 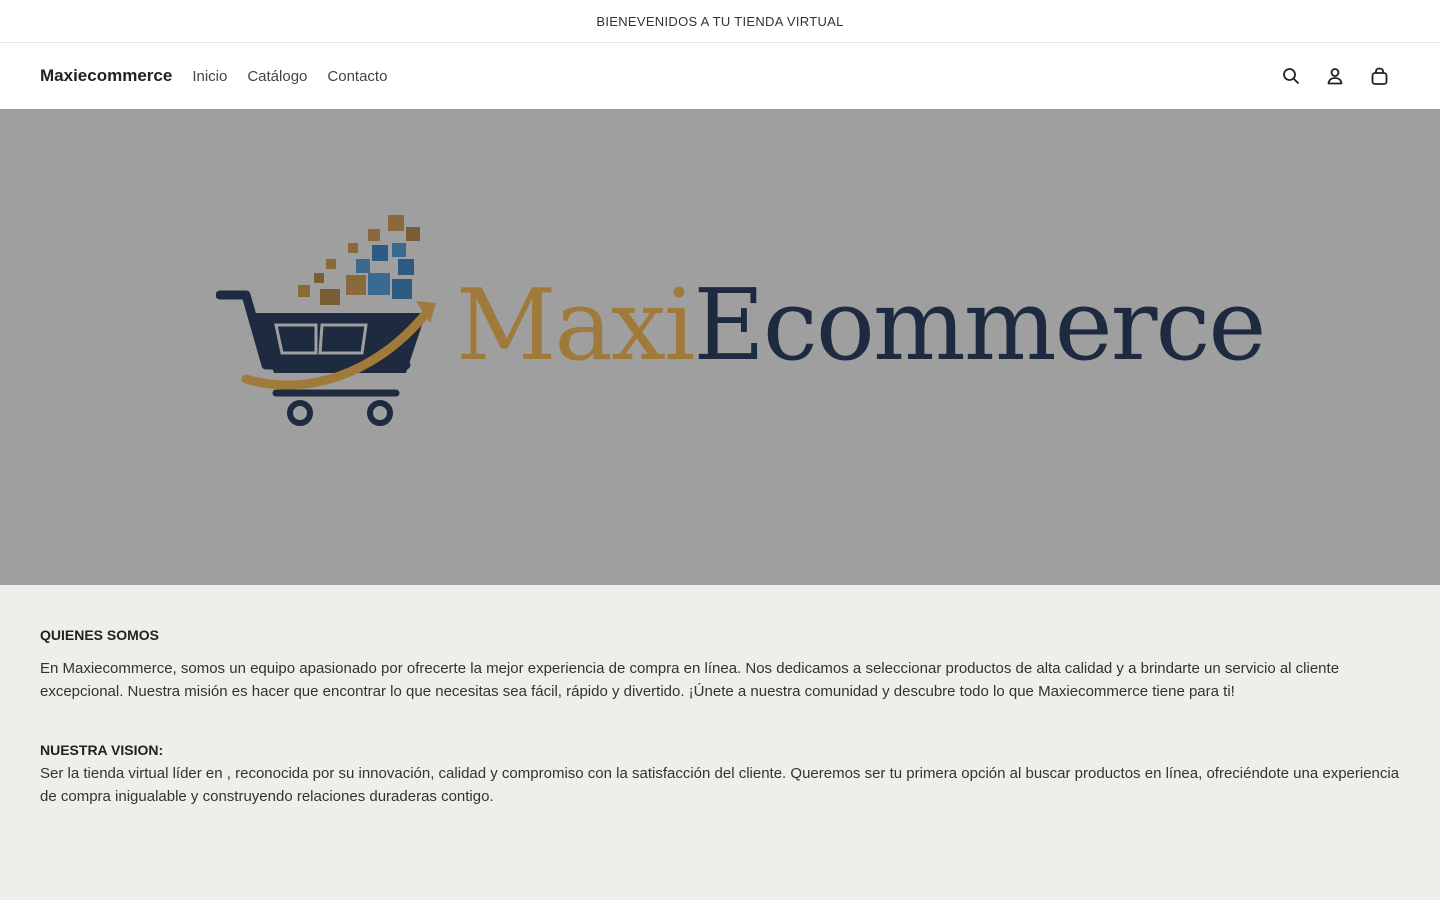 What do you see at coordinates (979, 326) in the screenshot?
I see `logo-word-ecommerce: Ecommerce` at bounding box center [979, 326].